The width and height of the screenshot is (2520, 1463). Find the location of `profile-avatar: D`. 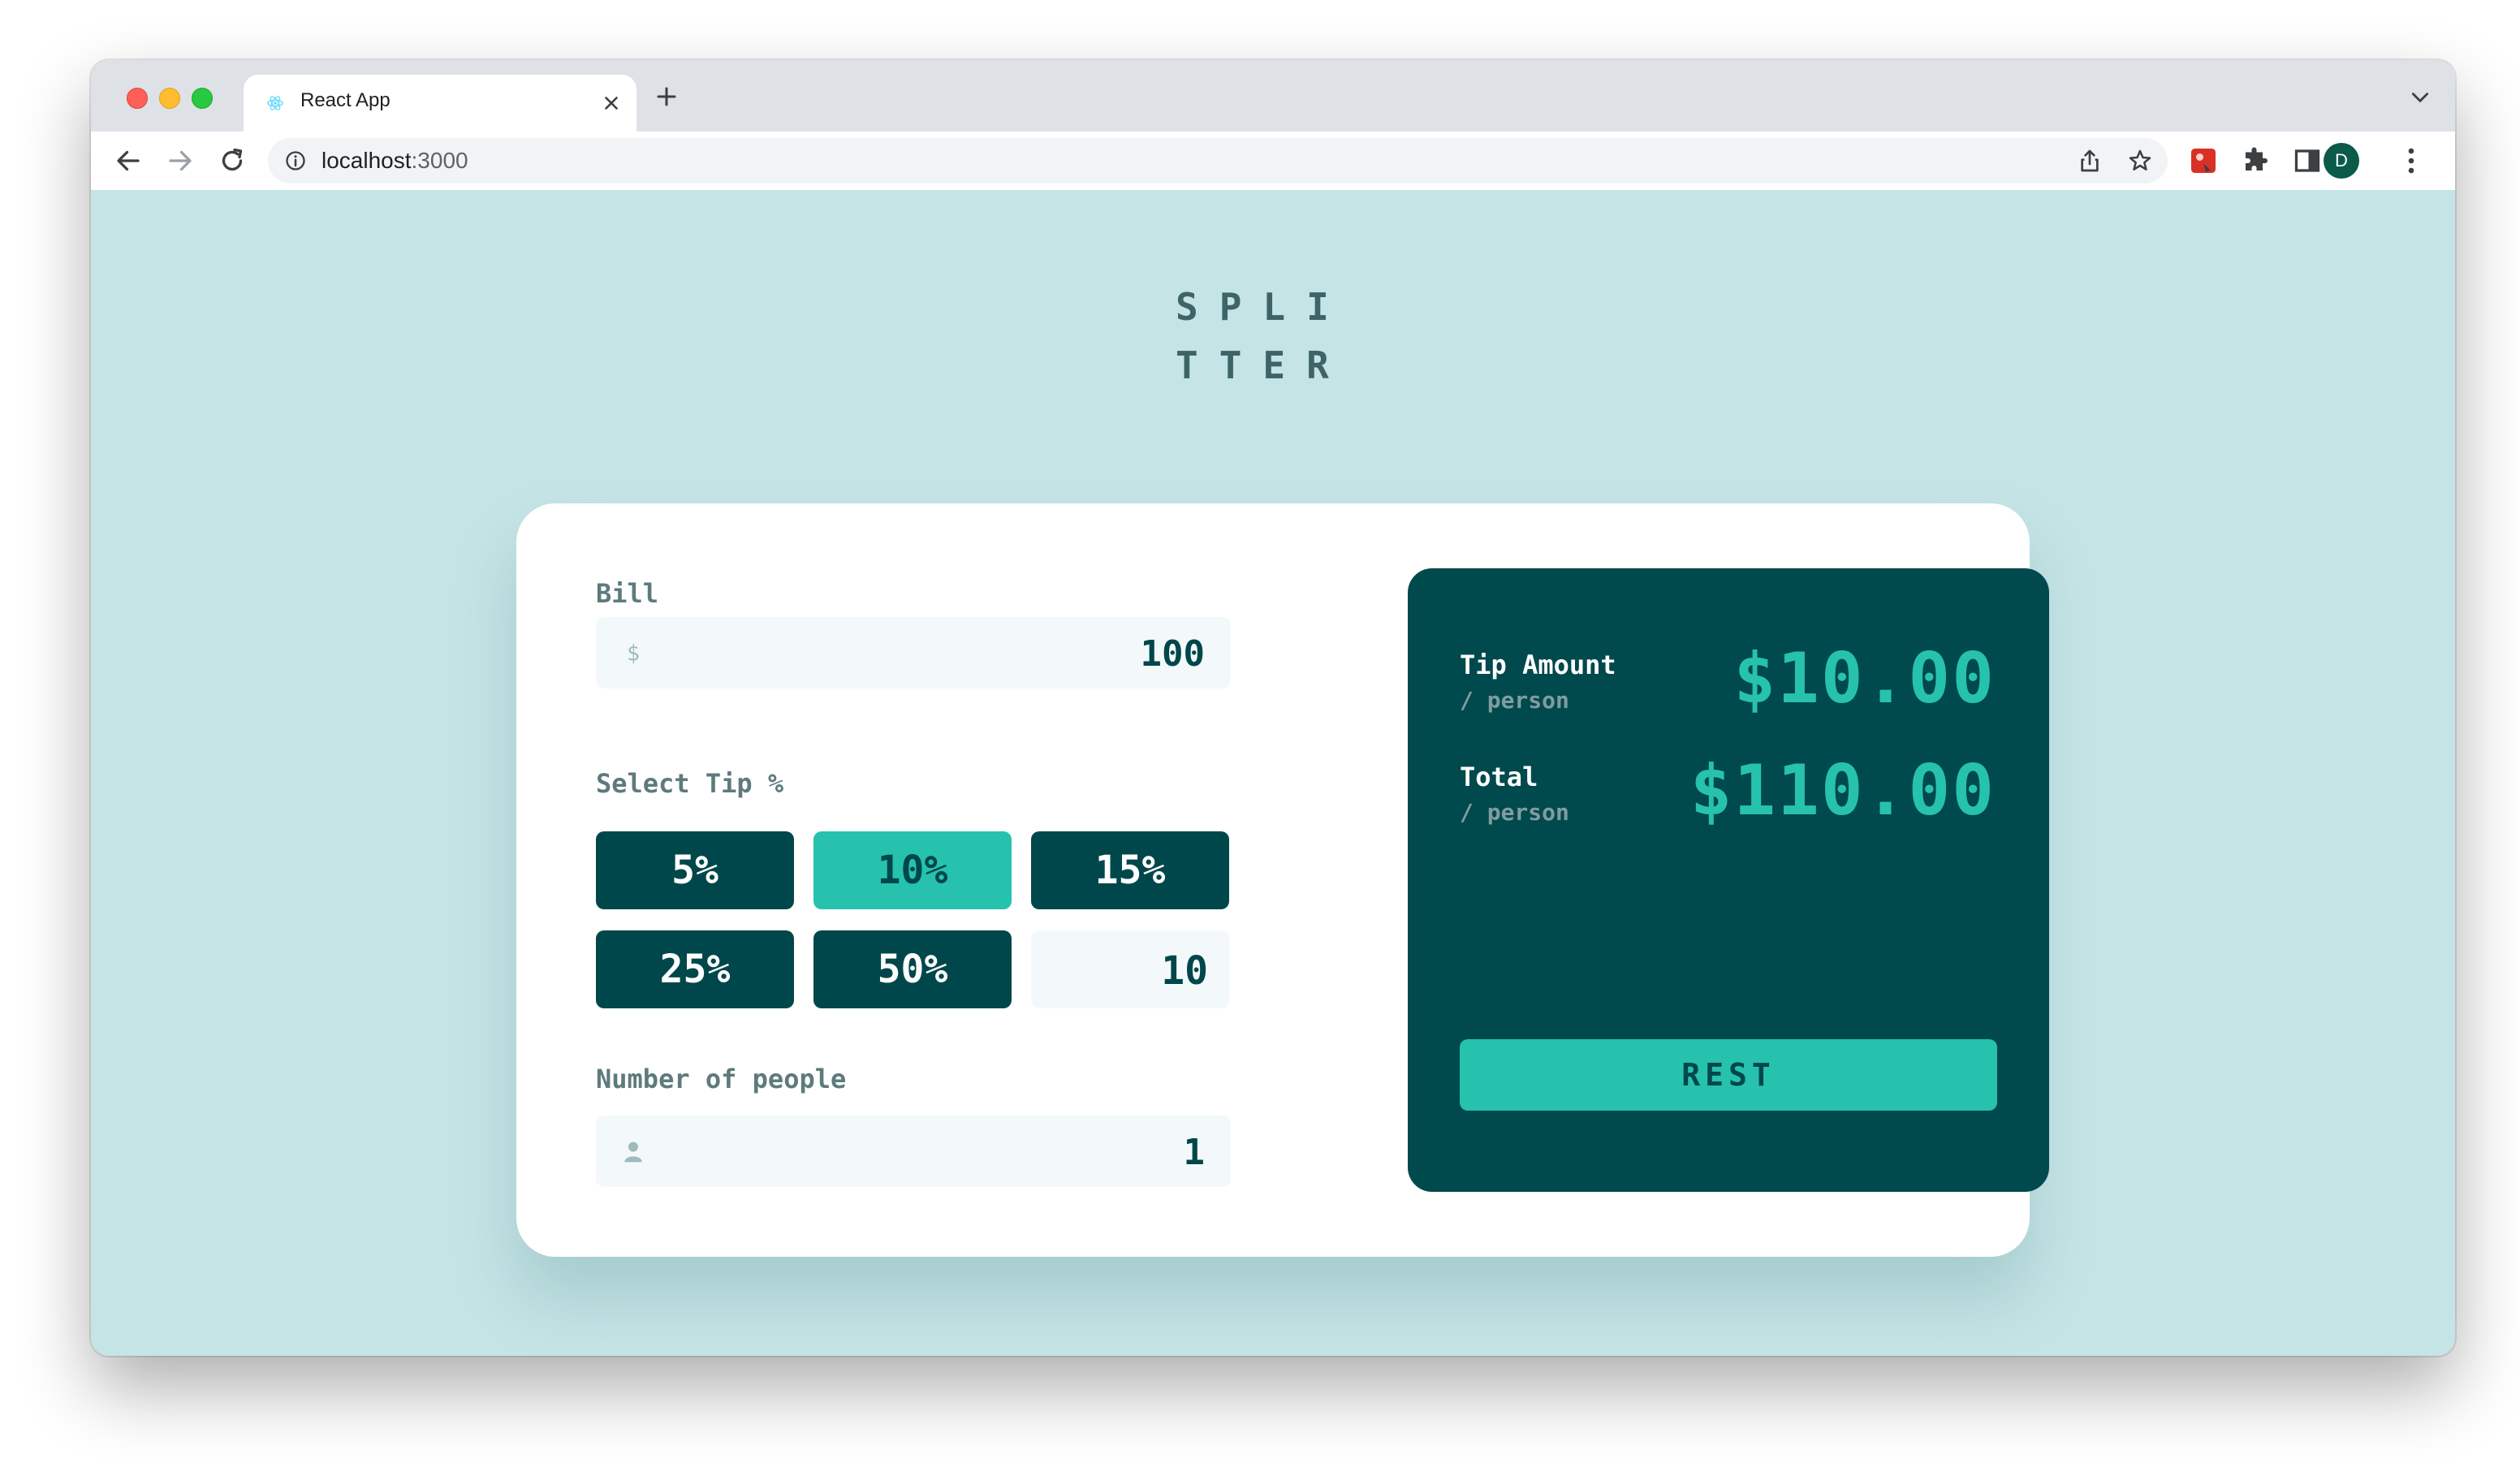

profile-avatar: D is located at coordinates (2342, 161).